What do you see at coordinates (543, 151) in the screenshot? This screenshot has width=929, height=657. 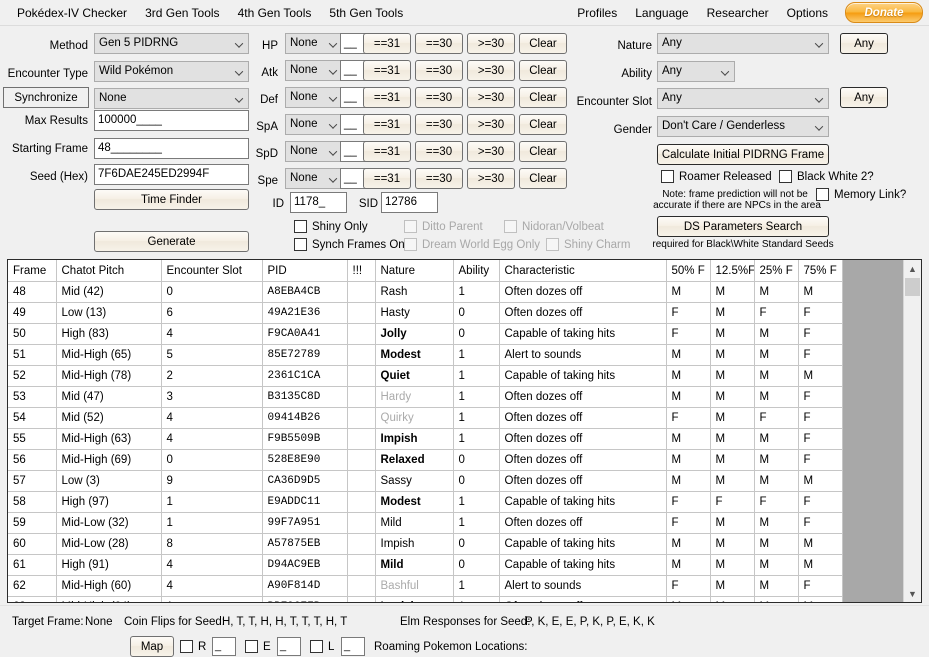 I see `iv-spd-clear-button: Clear` at bounding box center [543, 151].